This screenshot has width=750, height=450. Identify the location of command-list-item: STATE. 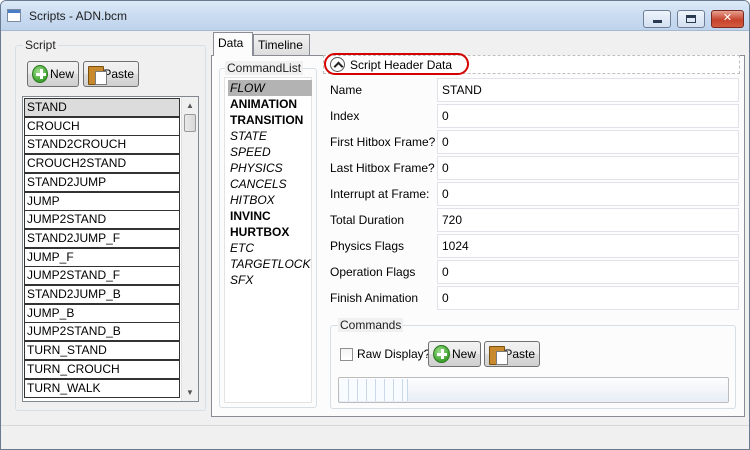
(270, 136).